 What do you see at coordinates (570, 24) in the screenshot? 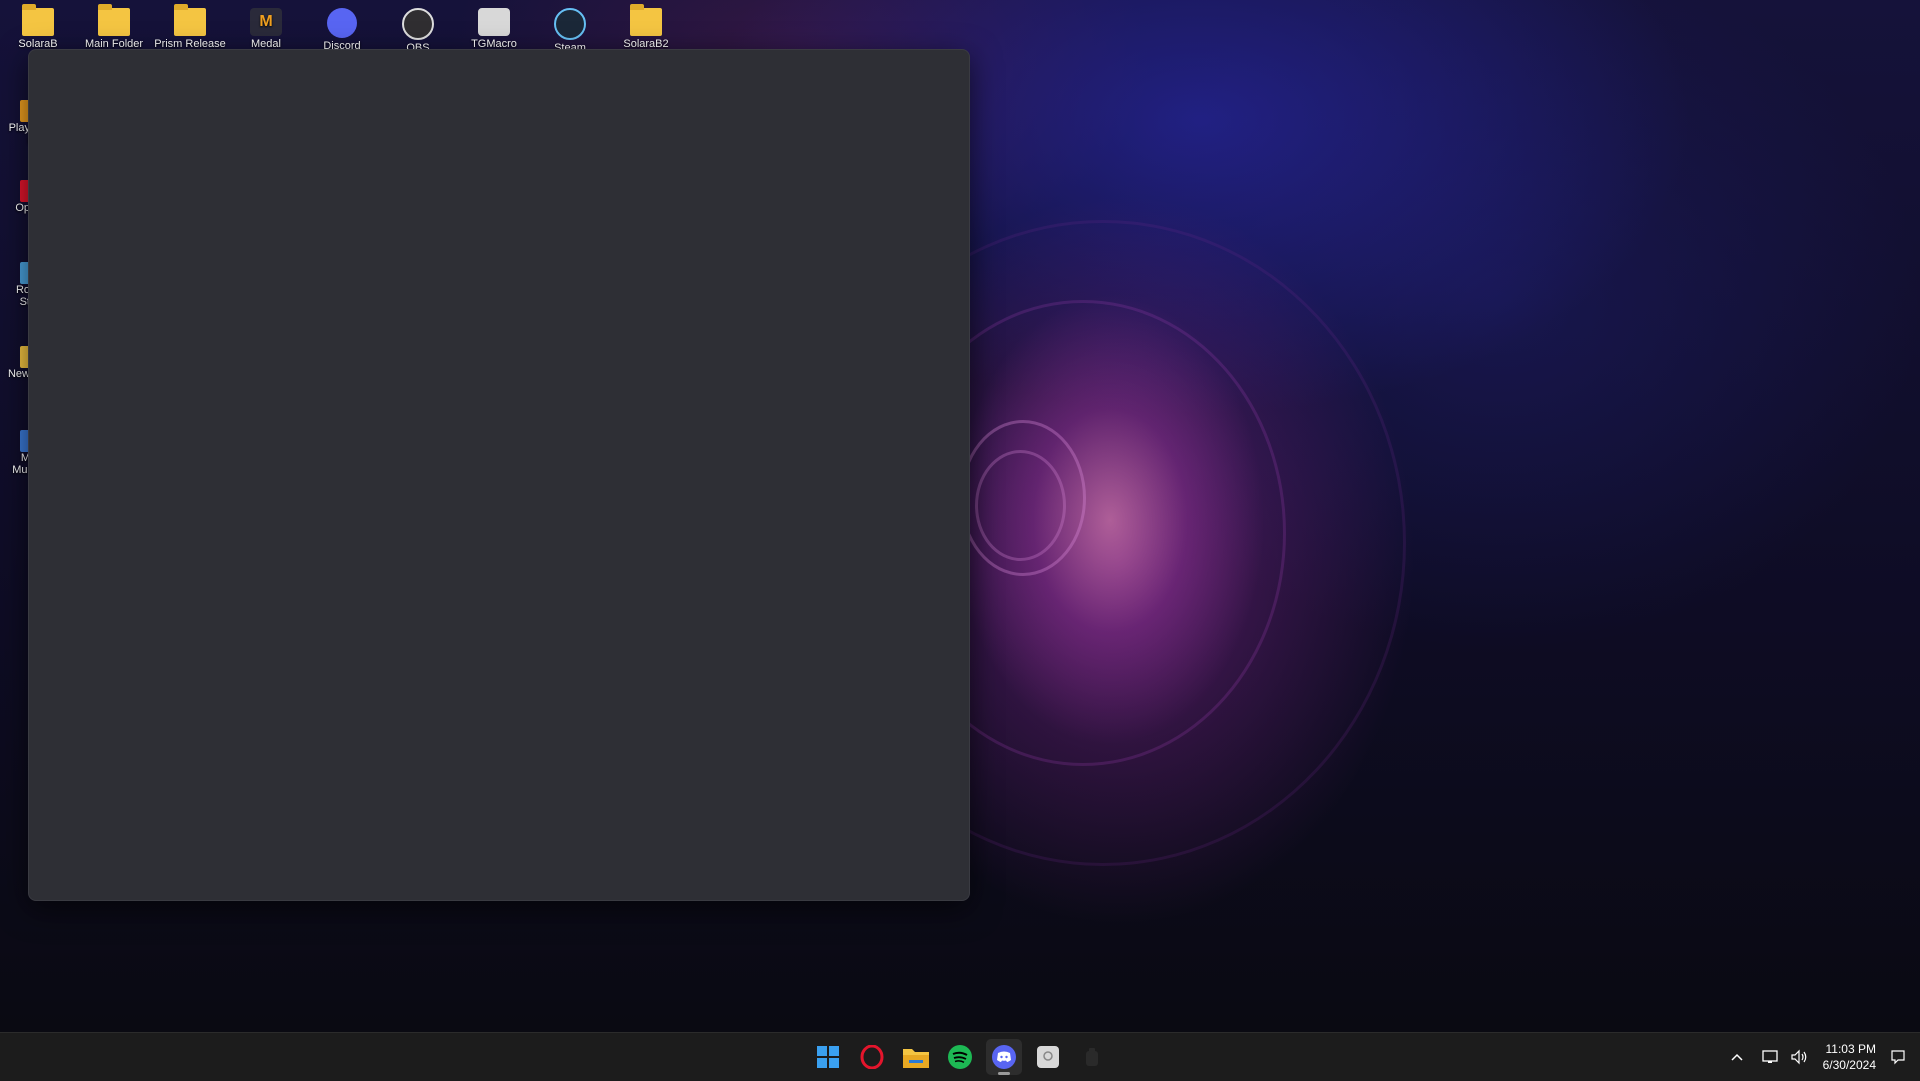
I see `steam-icon` at bounding box center [570, 24].